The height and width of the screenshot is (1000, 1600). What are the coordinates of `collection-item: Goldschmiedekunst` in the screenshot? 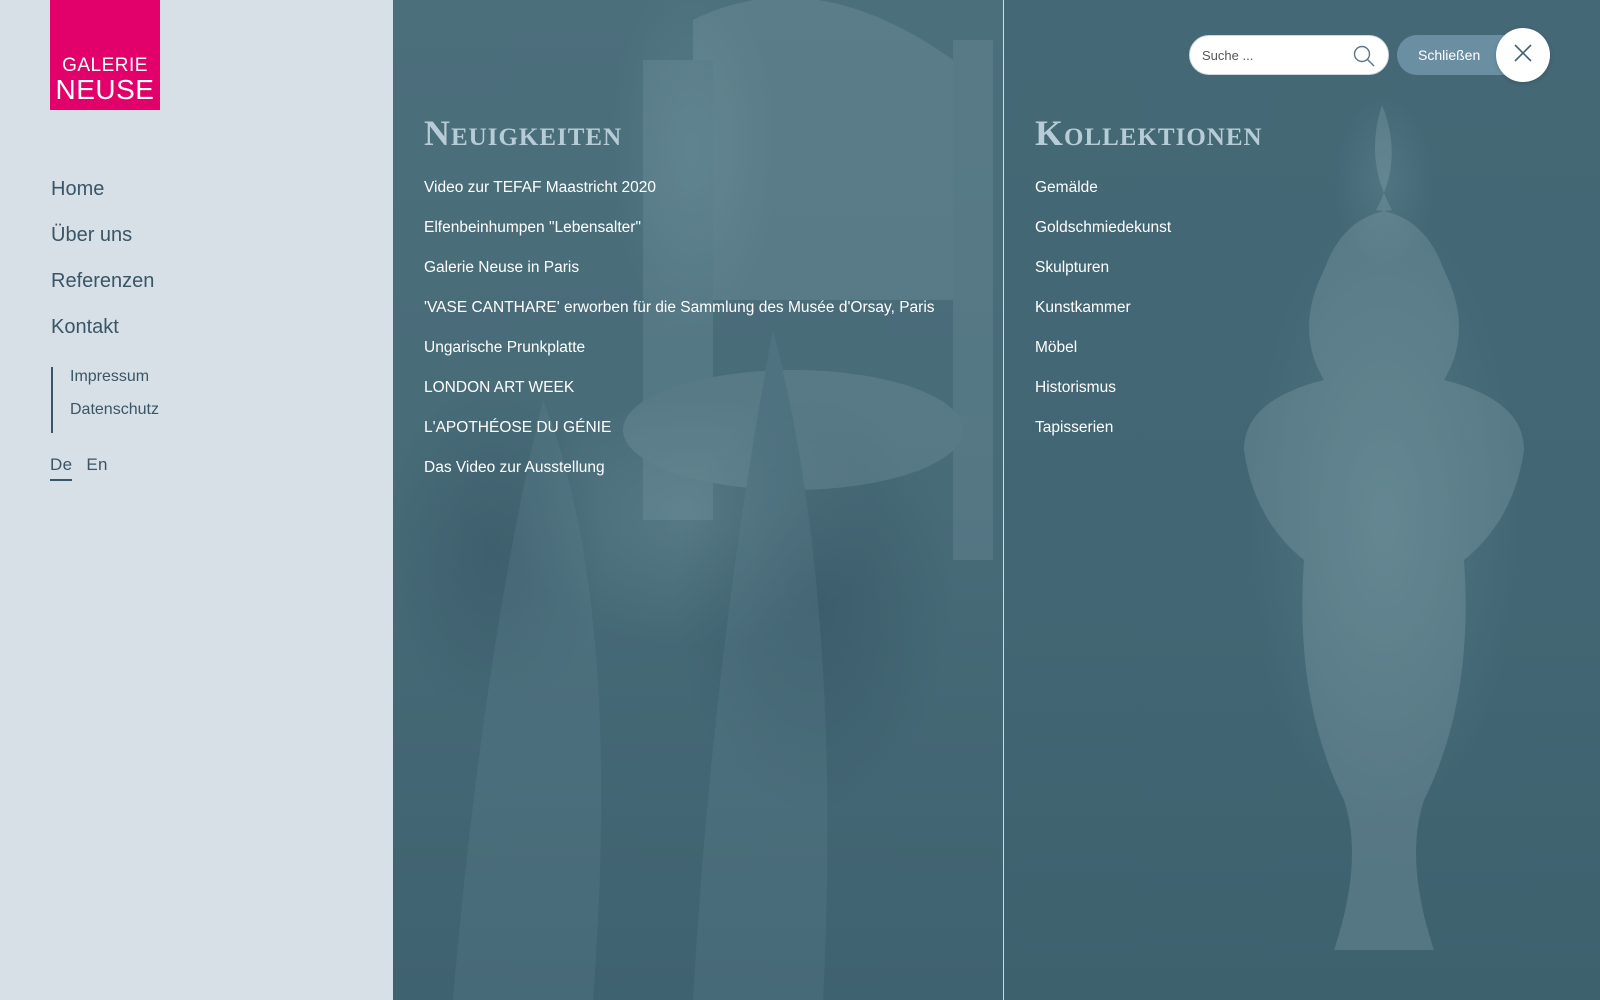 It's located at (1103, 238).